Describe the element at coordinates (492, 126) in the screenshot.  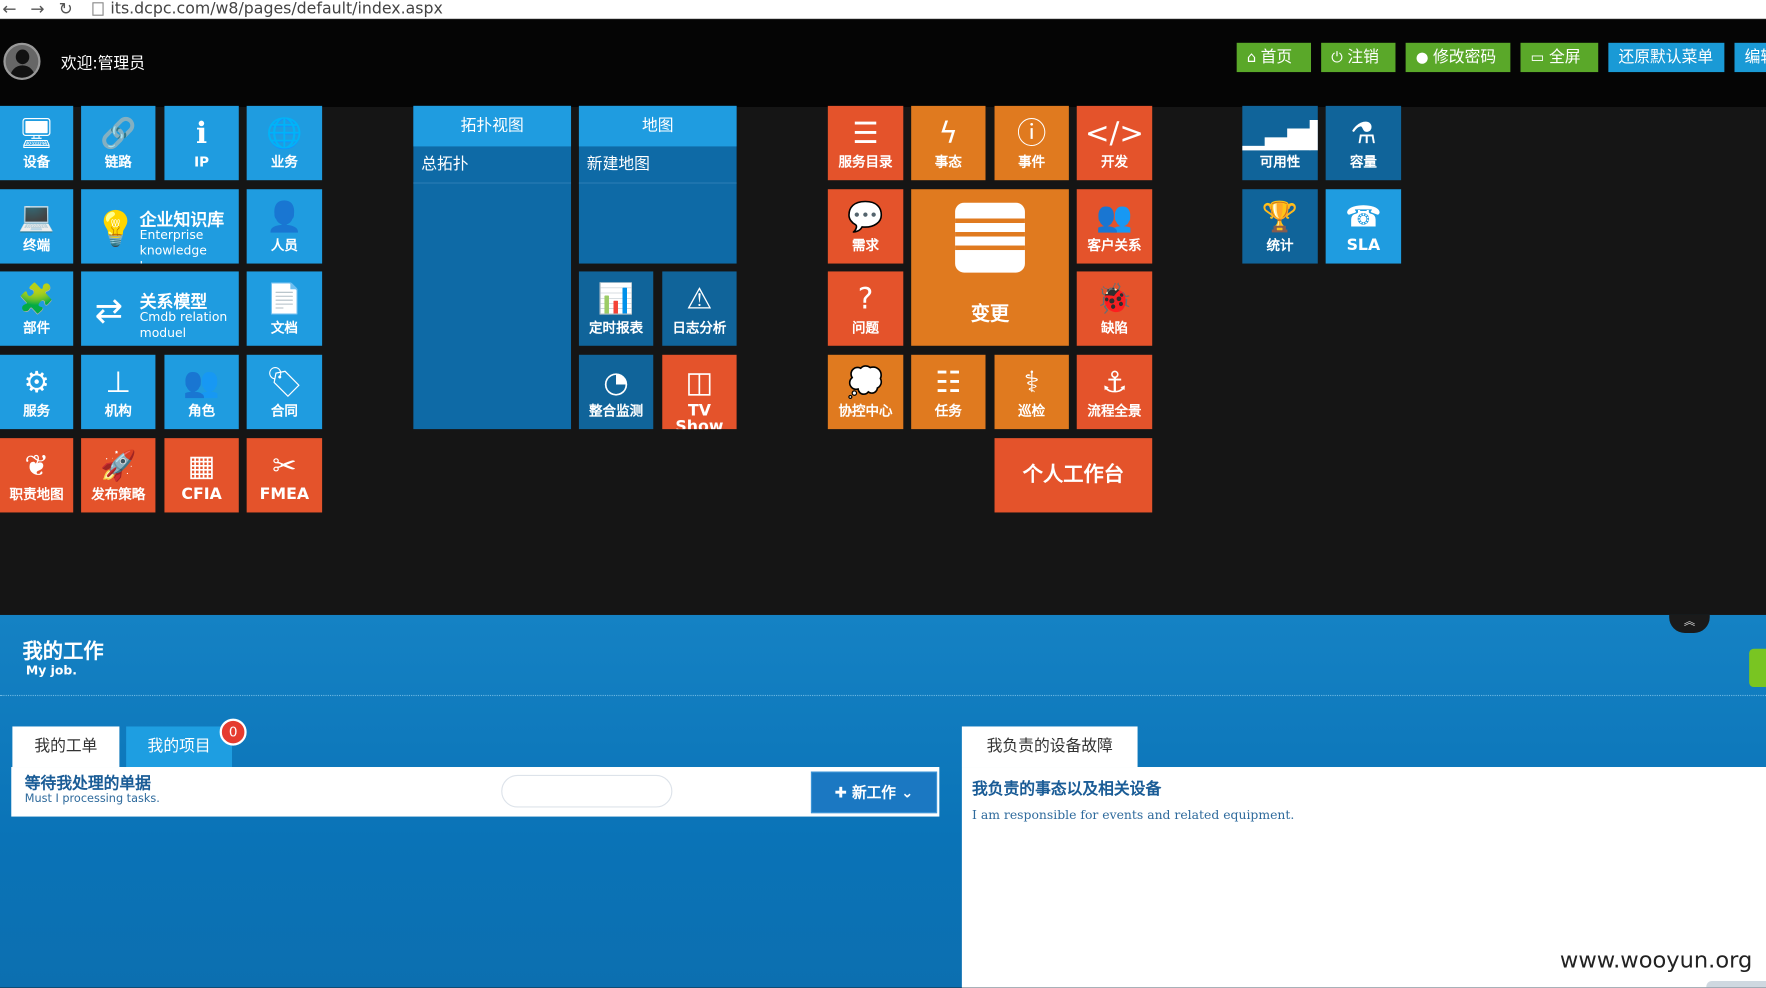
I see `topology-header: 拓扑视图` at that location.